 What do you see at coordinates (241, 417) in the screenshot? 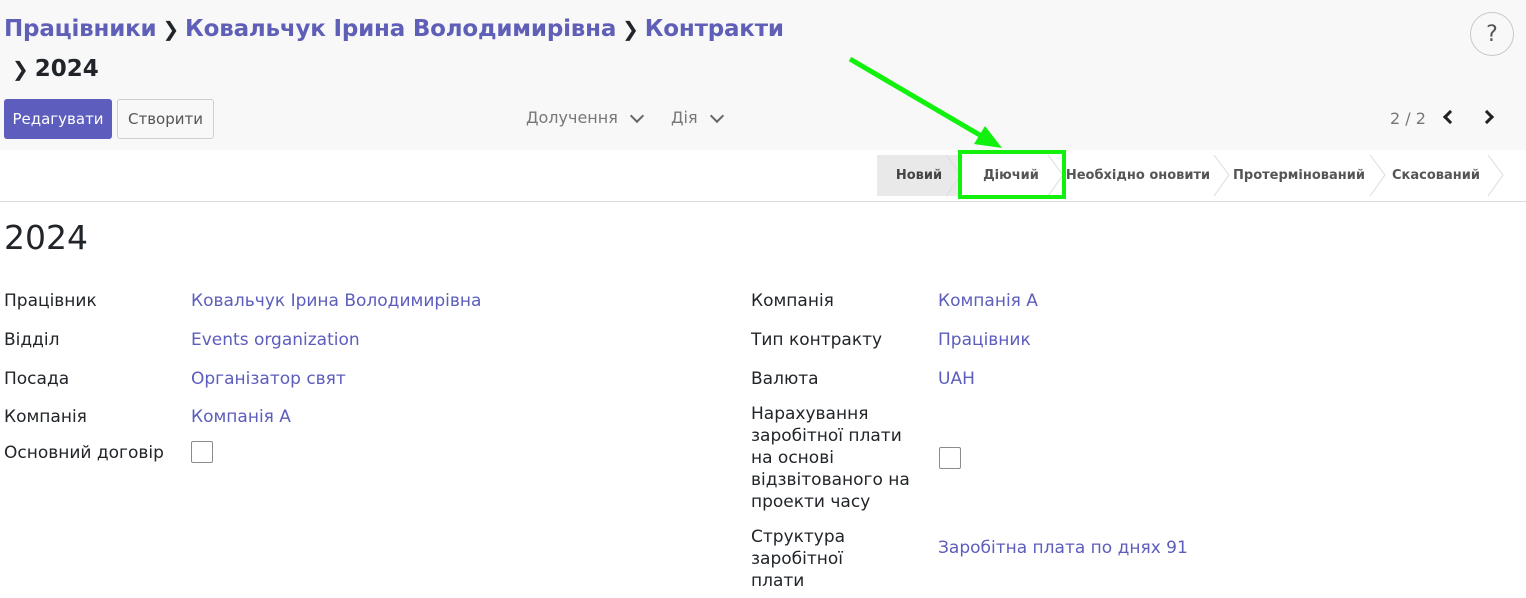
I see `company-value-left: Компанія А` at bounding box center [241, 417].